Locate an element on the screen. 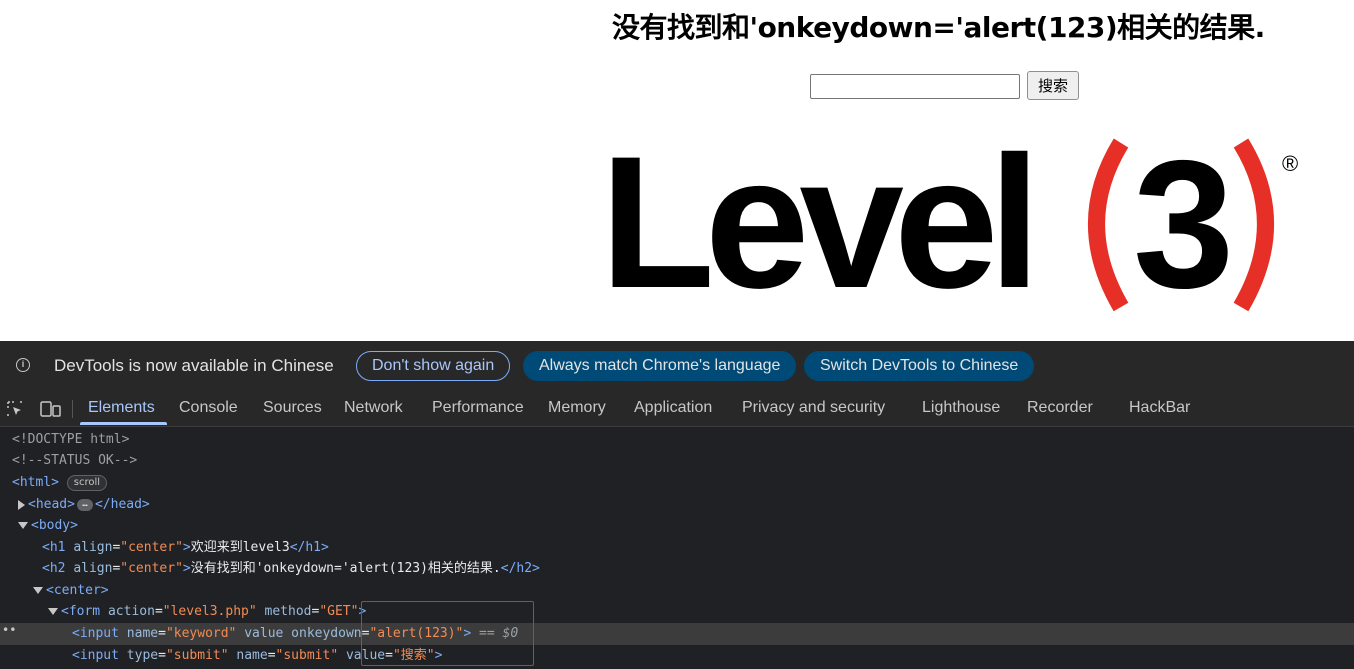  dom-comment: <!--STATUS OK--> is located at coordinates (74, 460).